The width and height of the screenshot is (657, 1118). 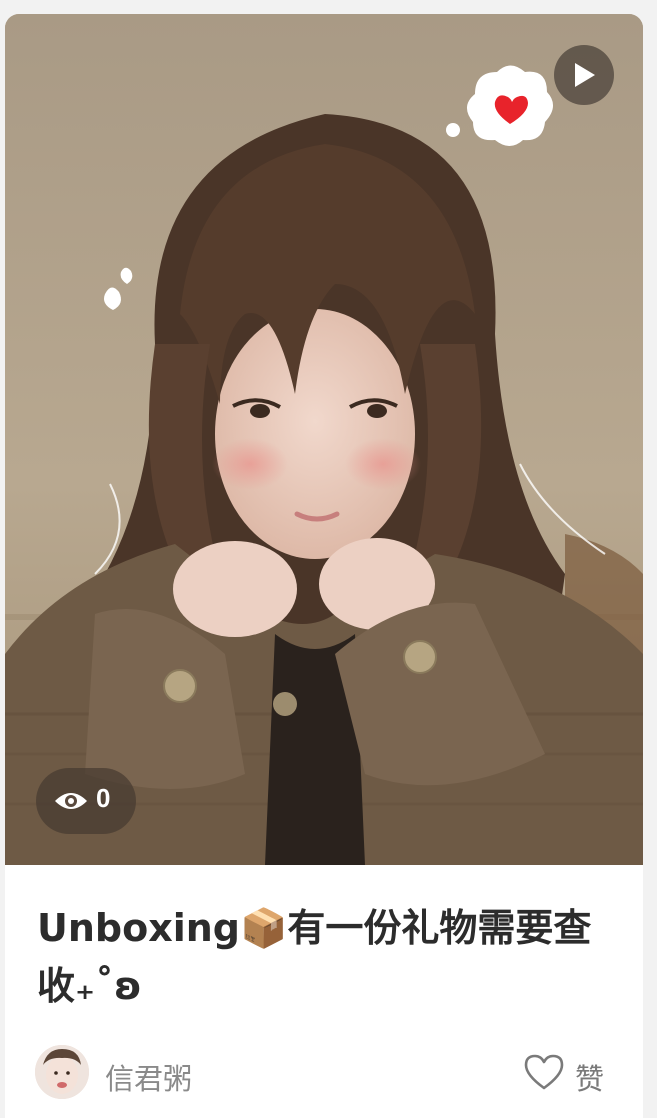 I want to click on view-count: 0, so click(x=103, y=798).